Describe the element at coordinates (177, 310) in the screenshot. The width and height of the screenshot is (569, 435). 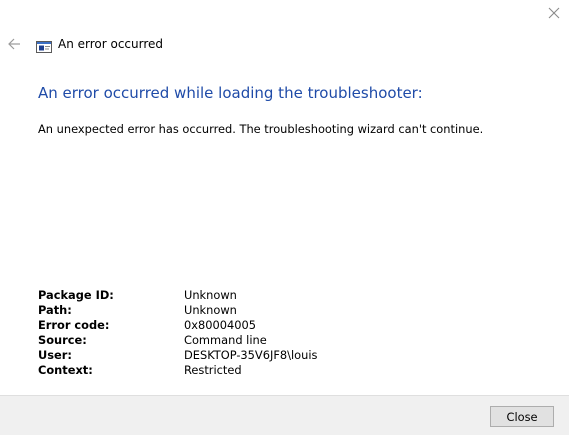
I see `detail-row-path: Path: Unknown` at that location.